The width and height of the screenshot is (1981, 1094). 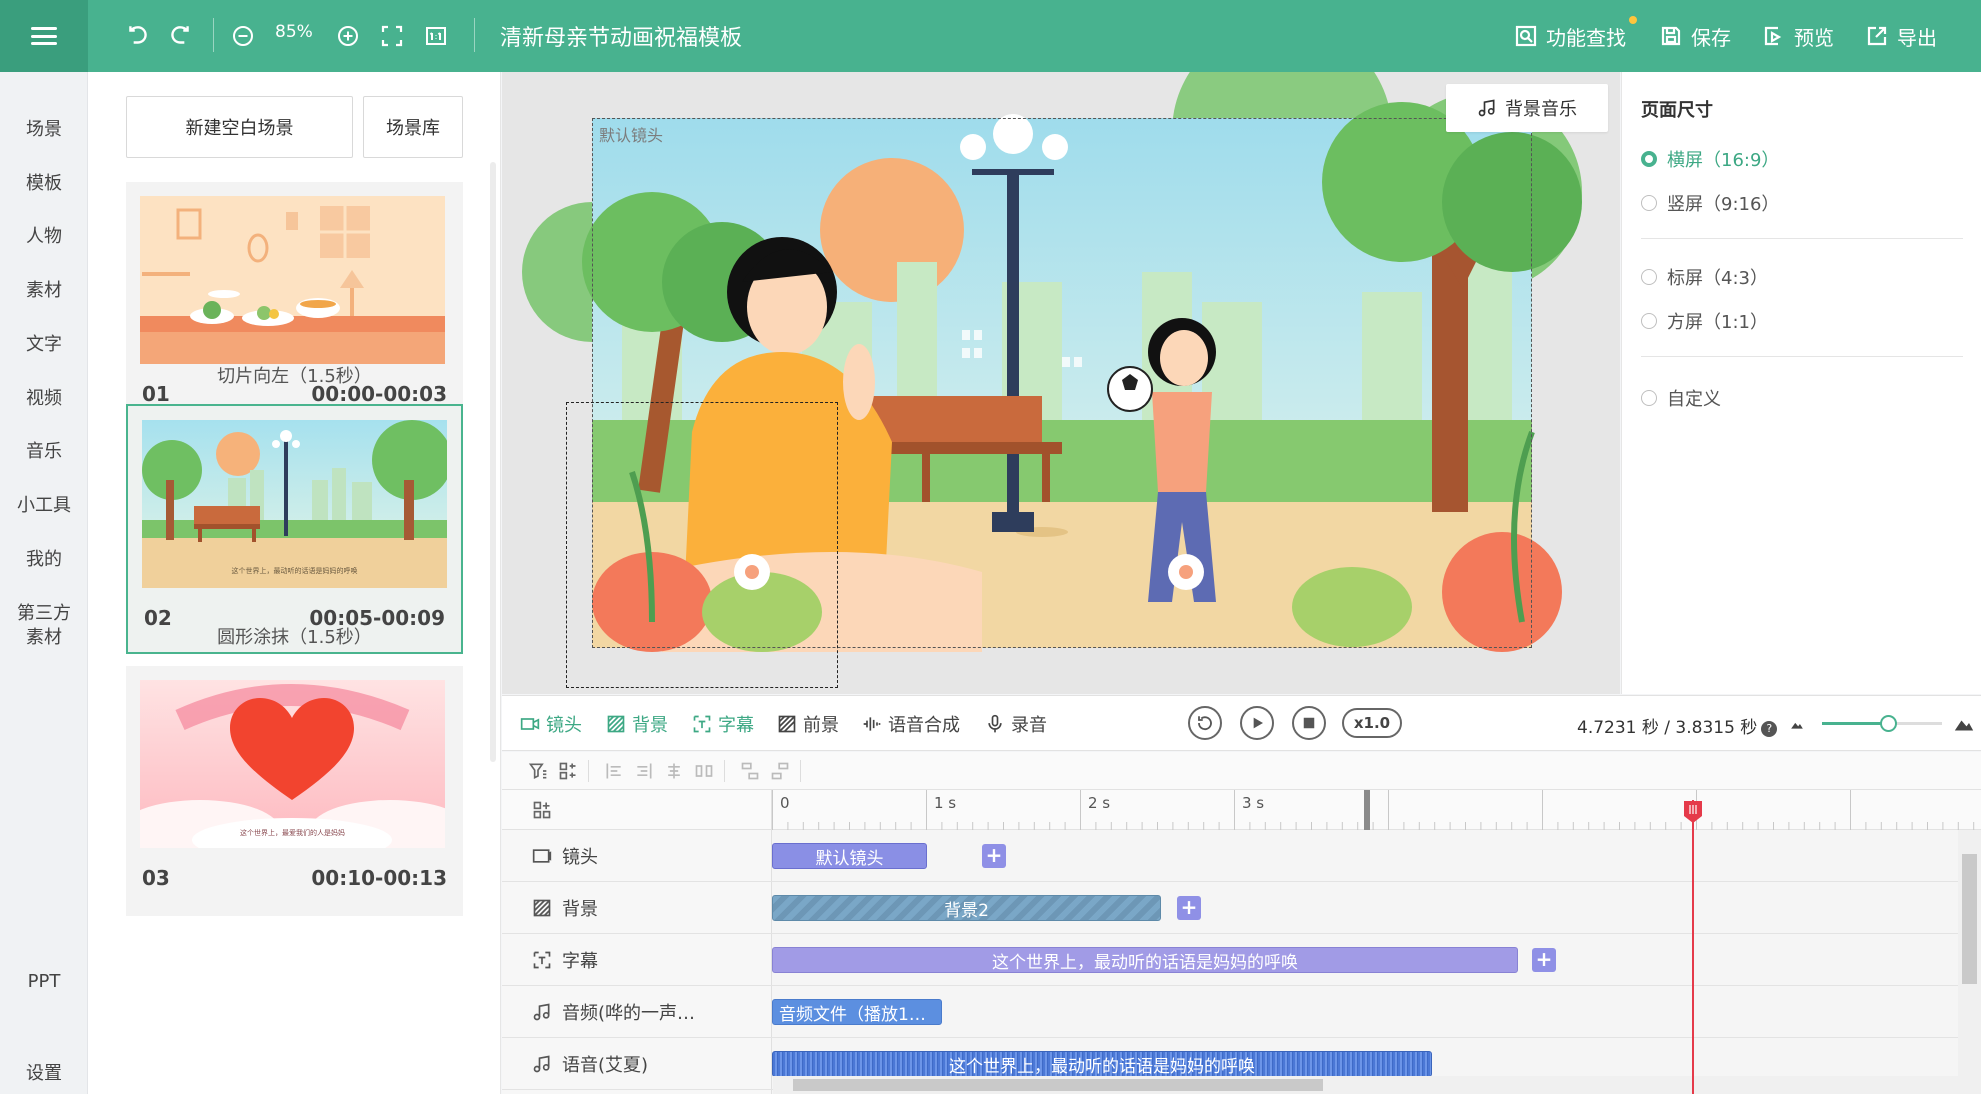 I want to click on track-vertical-scrollbar, so click(x=1969, y=962).